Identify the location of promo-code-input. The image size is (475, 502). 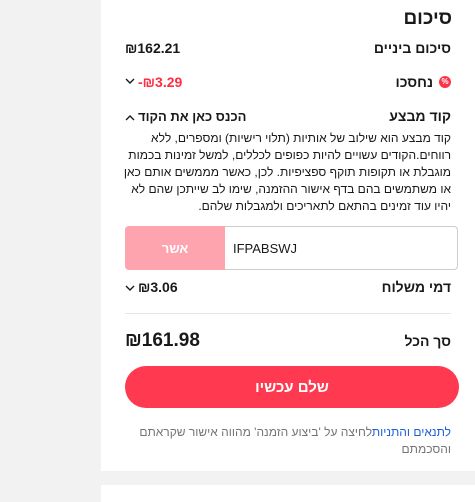
(341, 248).